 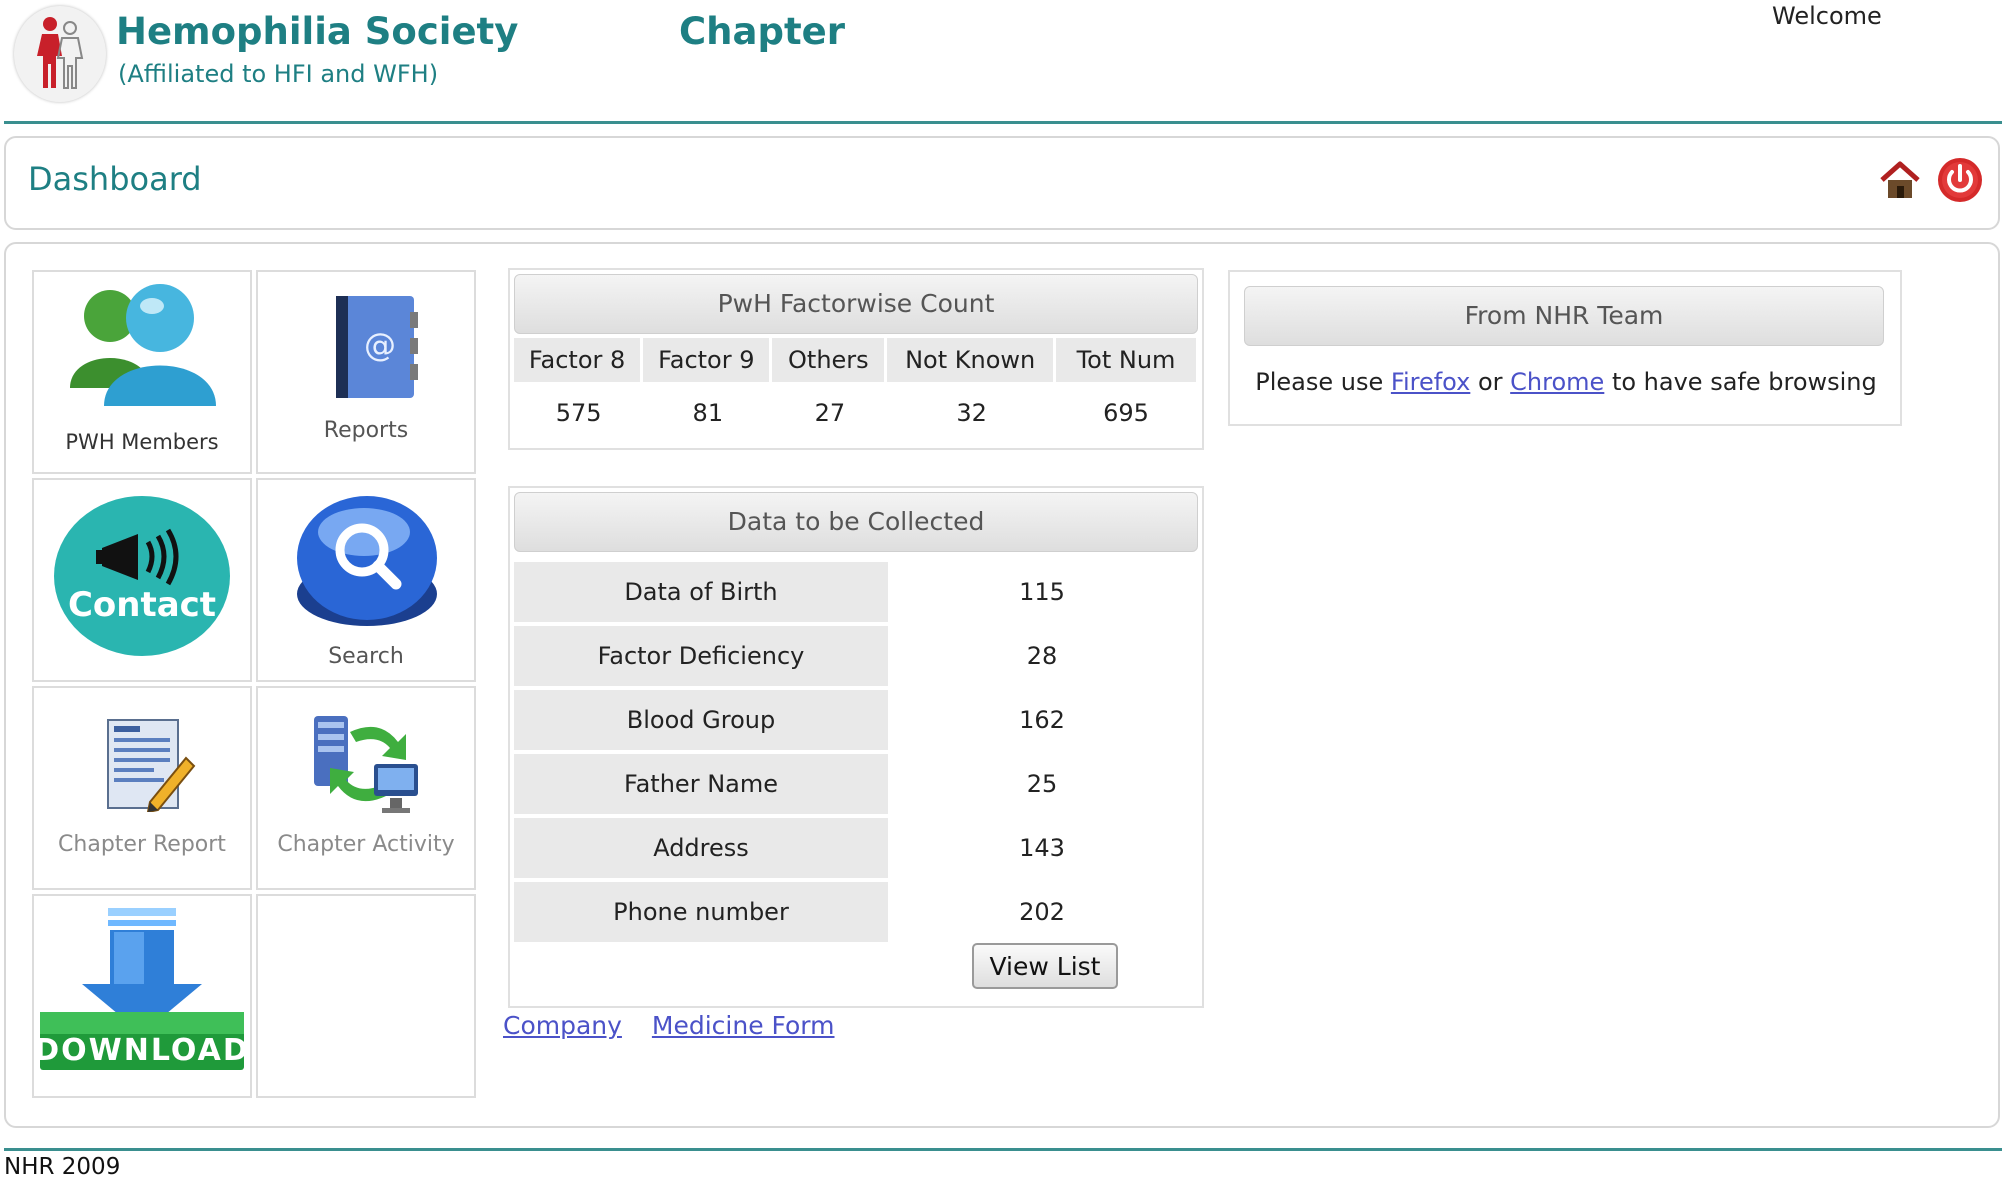 I want to click on column-header: Not Known, so click(x=972, y=360).